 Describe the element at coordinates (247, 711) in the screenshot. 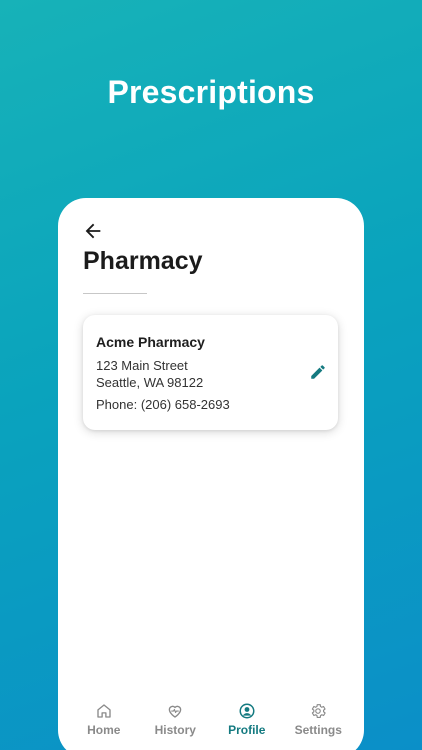

I see `profile-icon` at that location.